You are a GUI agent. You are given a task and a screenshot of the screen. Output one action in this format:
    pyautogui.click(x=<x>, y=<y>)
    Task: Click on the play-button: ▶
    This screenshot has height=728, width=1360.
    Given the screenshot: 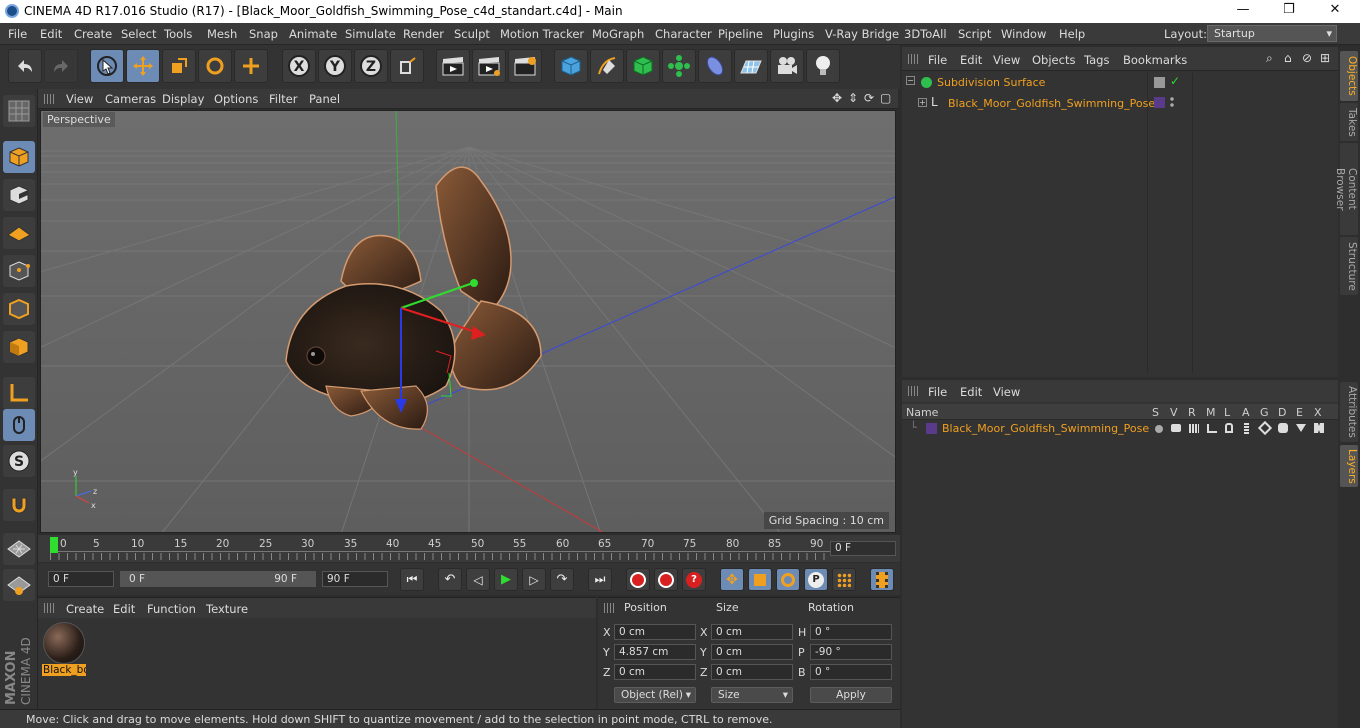 What is the action you would take?
    pyautogui.click(x=506, y=579)
    